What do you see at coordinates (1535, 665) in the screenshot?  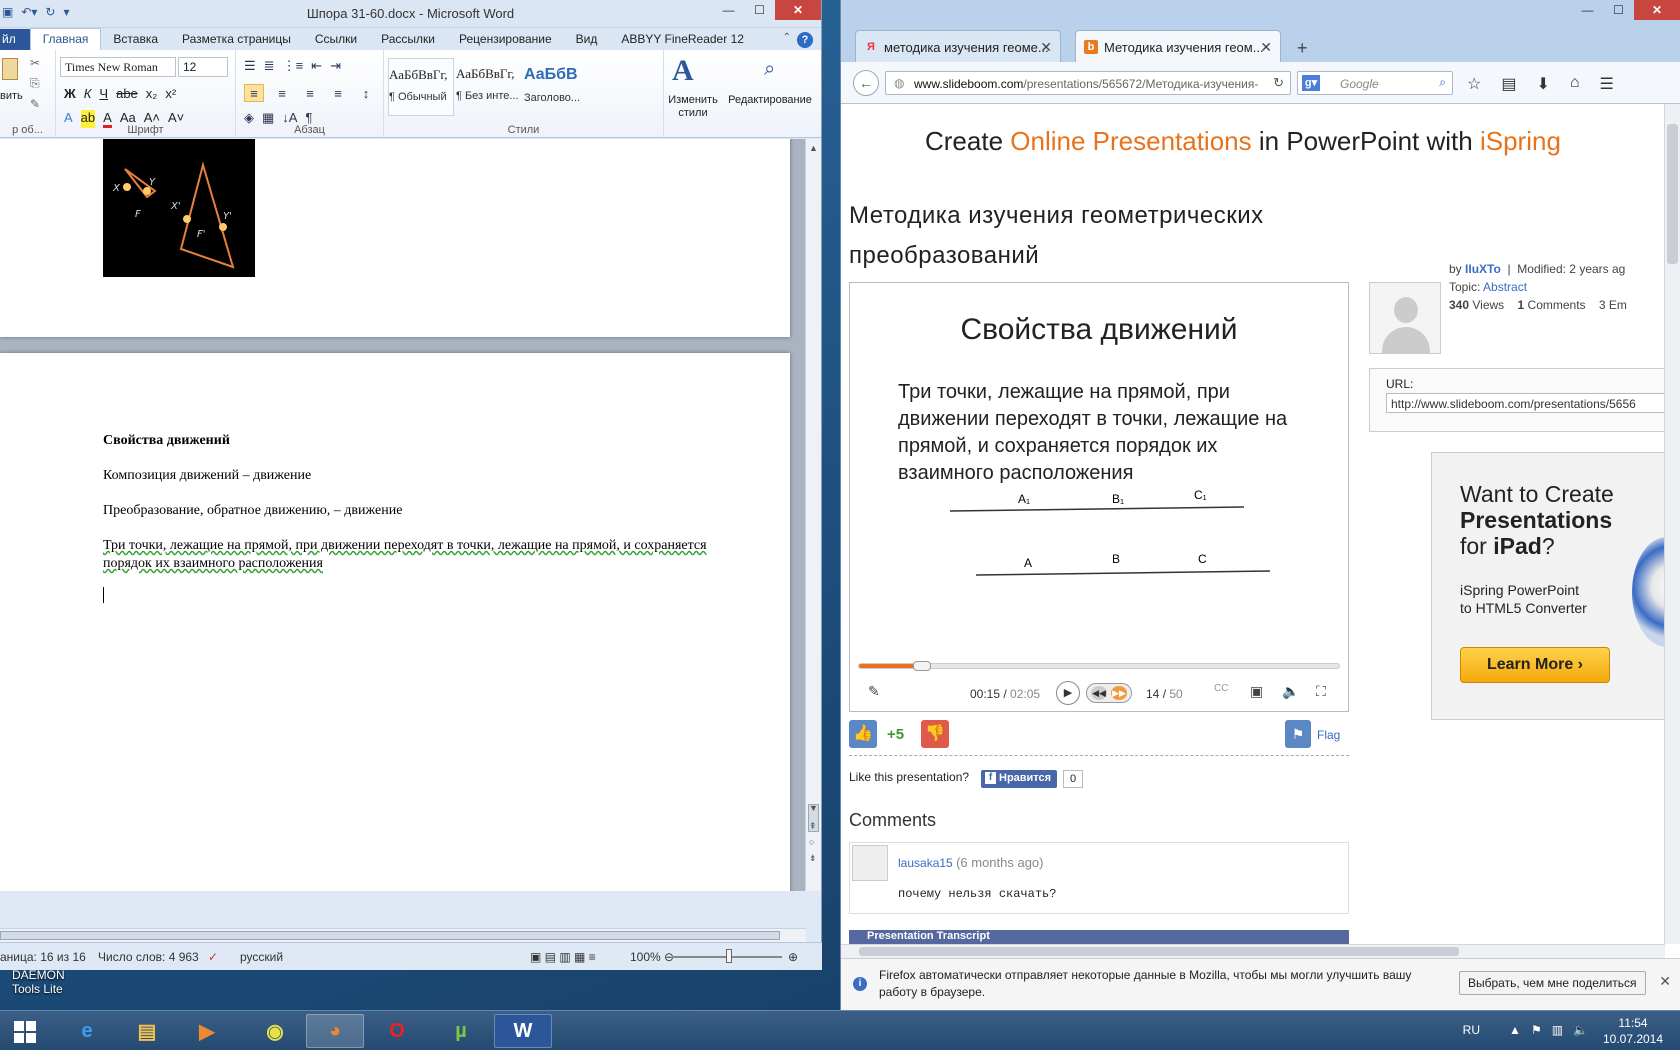 I see `learn-more-button: Learn More ›` at bounding box center [1535, 665].